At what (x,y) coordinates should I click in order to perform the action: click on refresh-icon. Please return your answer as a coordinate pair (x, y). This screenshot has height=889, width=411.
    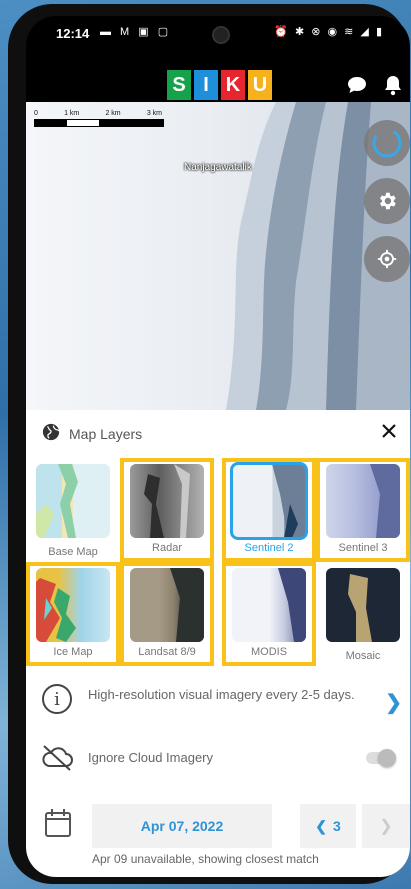
    Looking at the image, I should click on (387, 143).